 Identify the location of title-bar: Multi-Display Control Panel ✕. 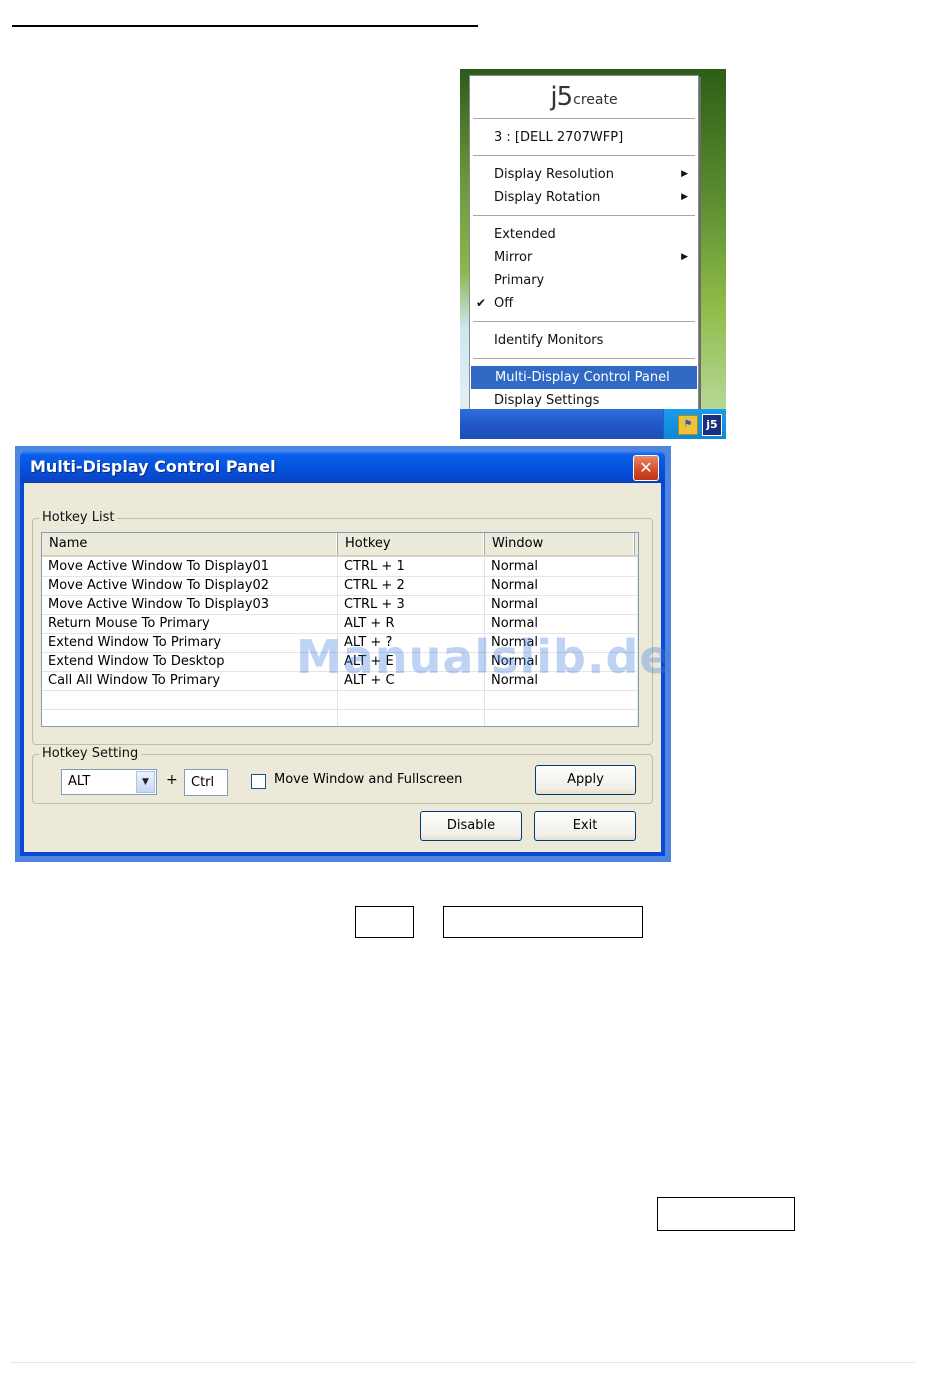
(342, 467).